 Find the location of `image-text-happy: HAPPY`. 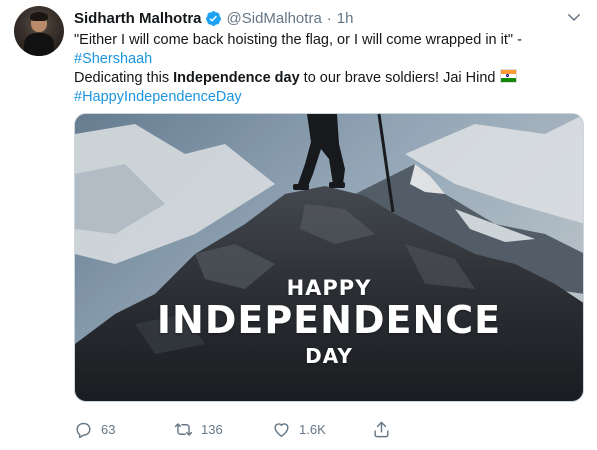

image-text-happy: HAPPY is located at coordinates (329, 288).